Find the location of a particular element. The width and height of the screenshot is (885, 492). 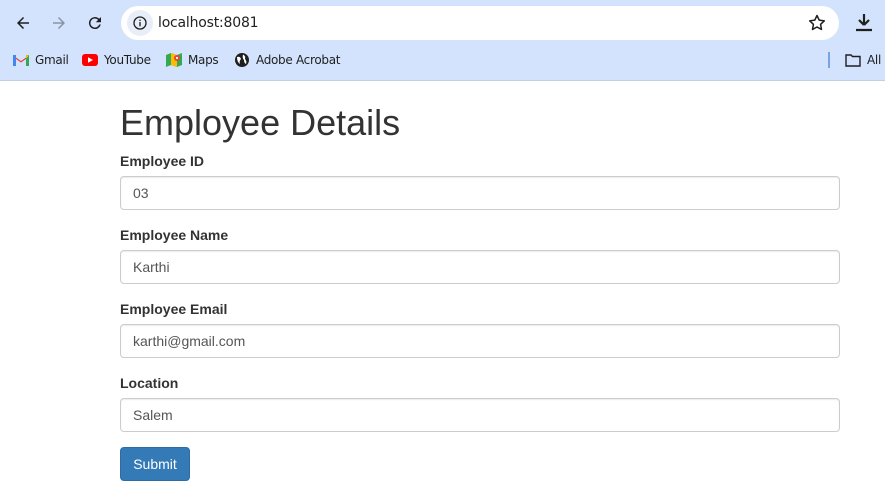

site-info-button is located at coordinates (140, 23).